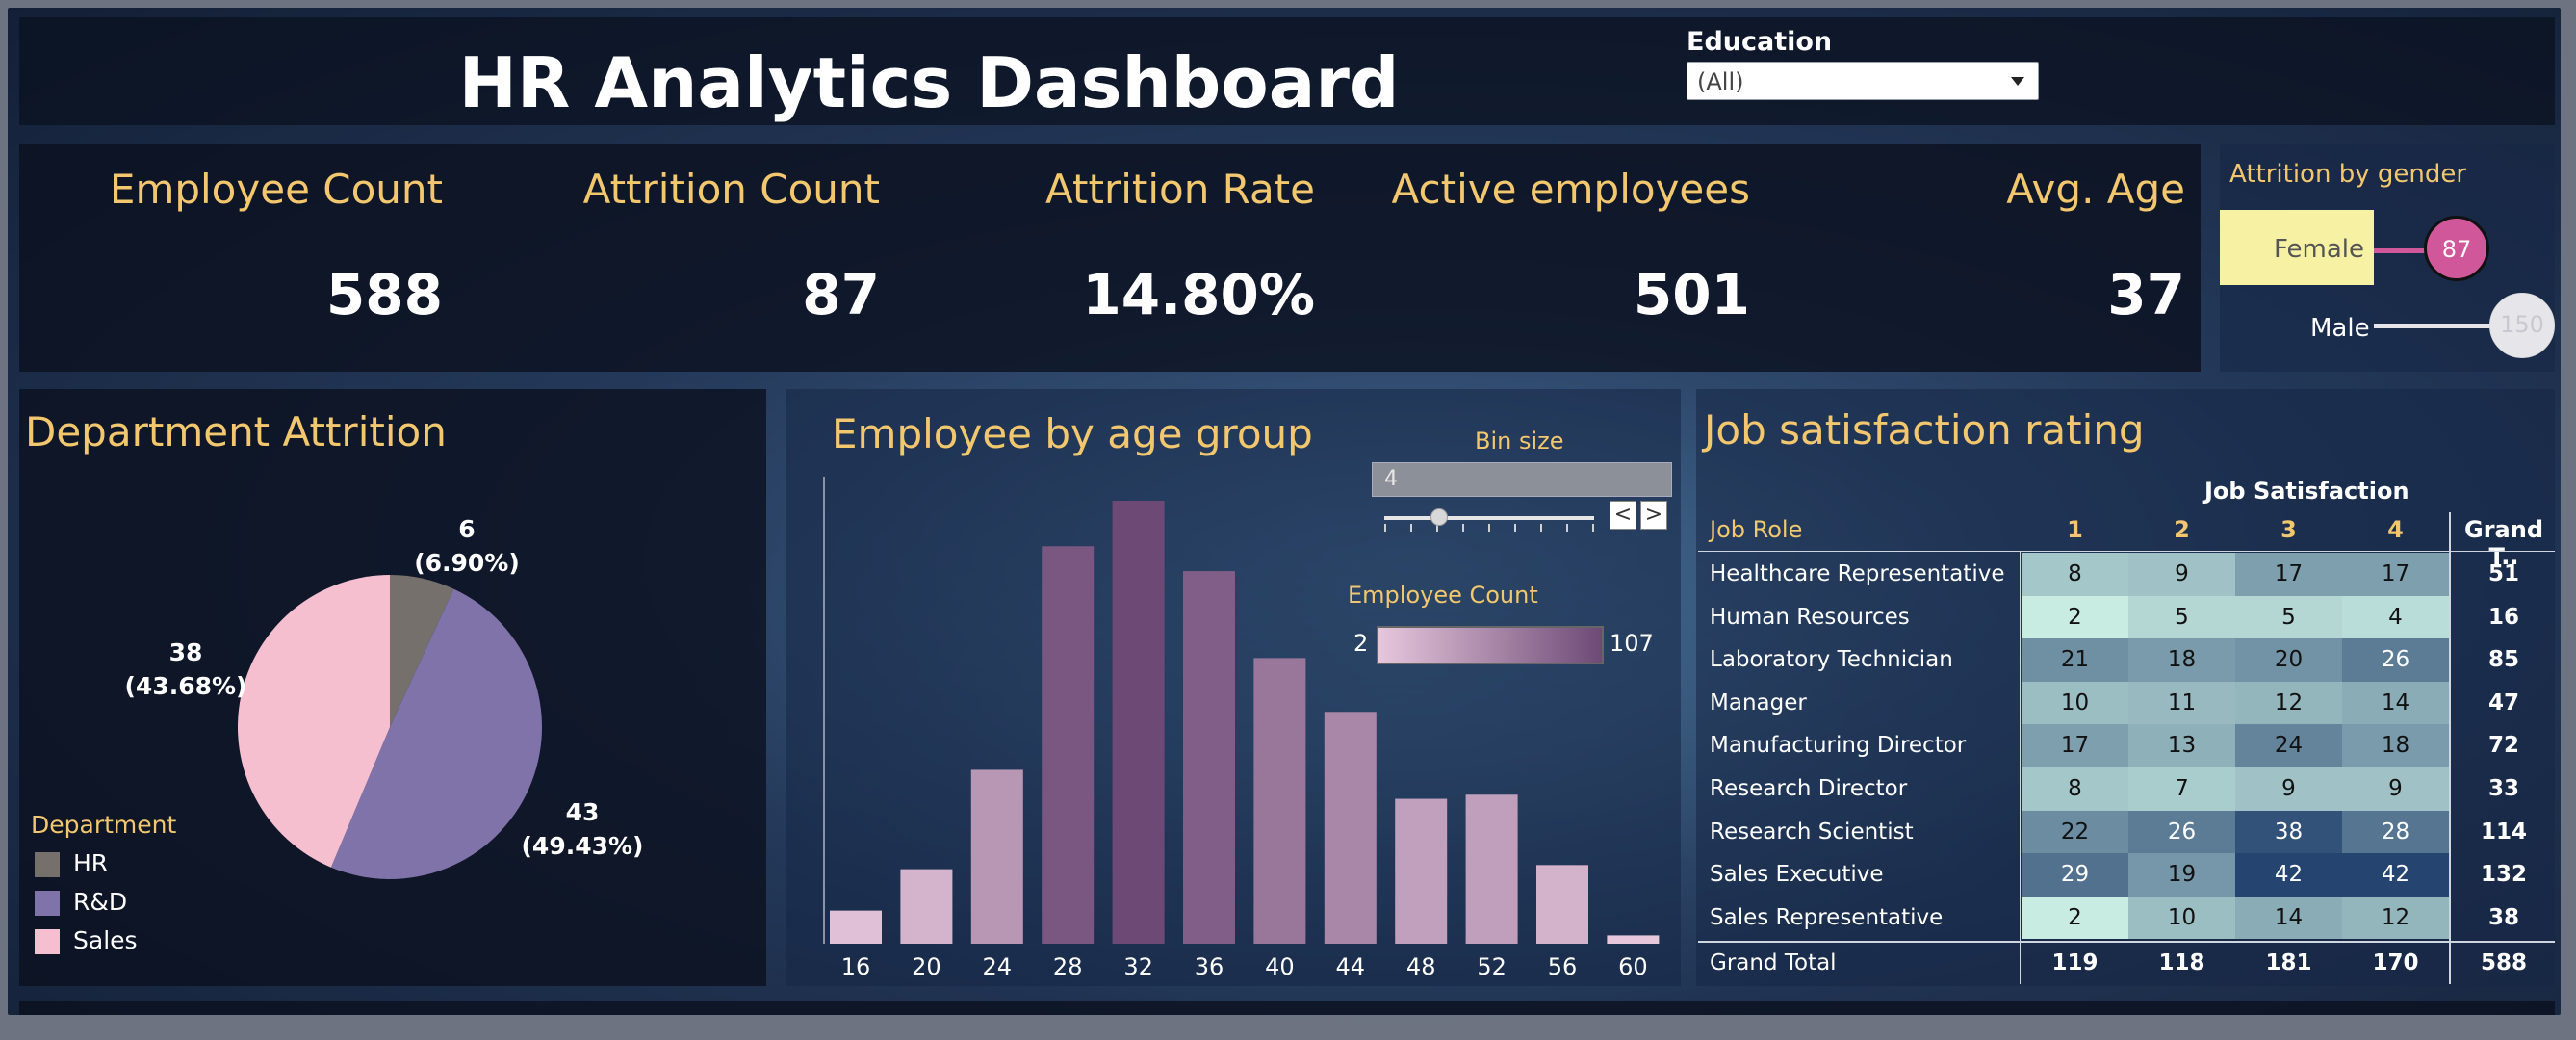 This screenshot has width=2576, height=1040. Describe the element at coordinates (2395, 832) in the screenshot. I see `table-cell: 28` at that location.